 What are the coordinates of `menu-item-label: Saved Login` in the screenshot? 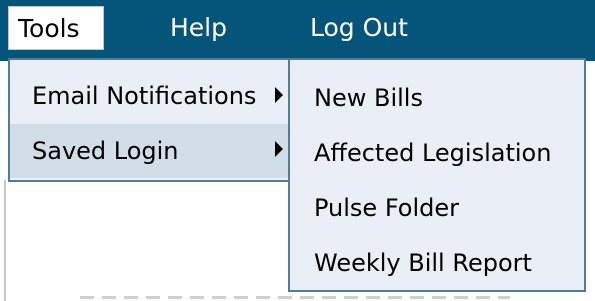 It's located at (105, 151).